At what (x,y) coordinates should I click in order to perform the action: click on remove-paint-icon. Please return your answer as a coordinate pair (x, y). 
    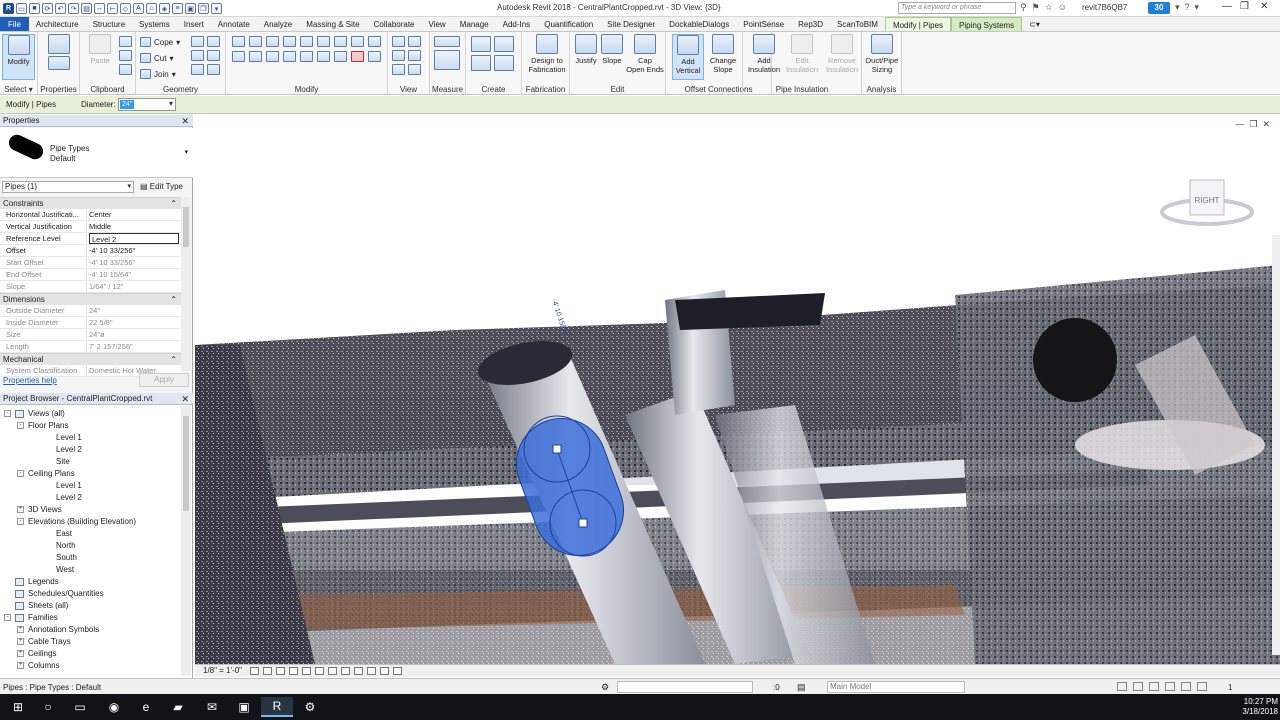
    Looking at the image, I should click on (213, 69).